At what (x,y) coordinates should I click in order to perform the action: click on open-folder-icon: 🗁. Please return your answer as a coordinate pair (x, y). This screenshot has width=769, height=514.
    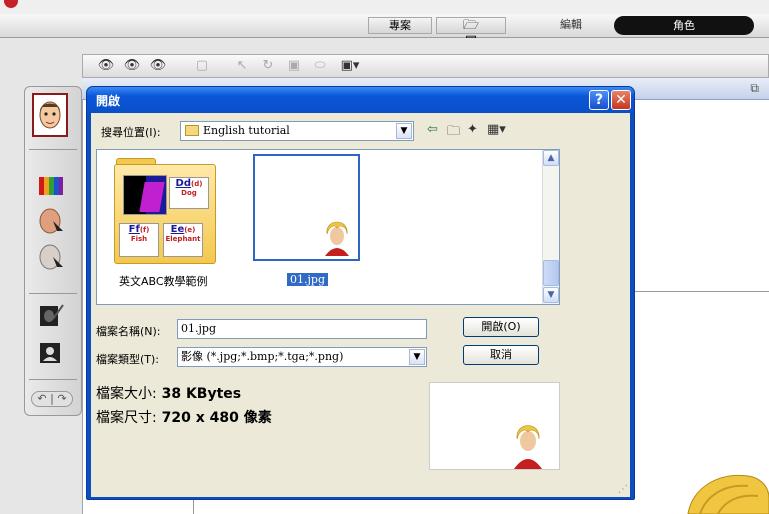
    Looking at the image, I should click on (471, 25).